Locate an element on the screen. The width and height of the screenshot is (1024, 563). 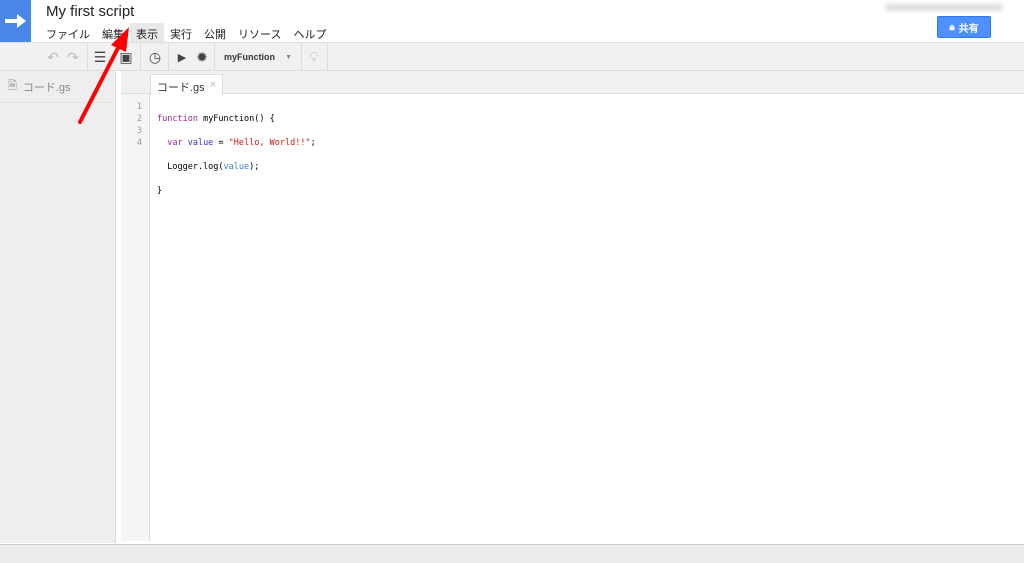
lightbulb-icon: 💡︎ is located at coordinates (314, 57).